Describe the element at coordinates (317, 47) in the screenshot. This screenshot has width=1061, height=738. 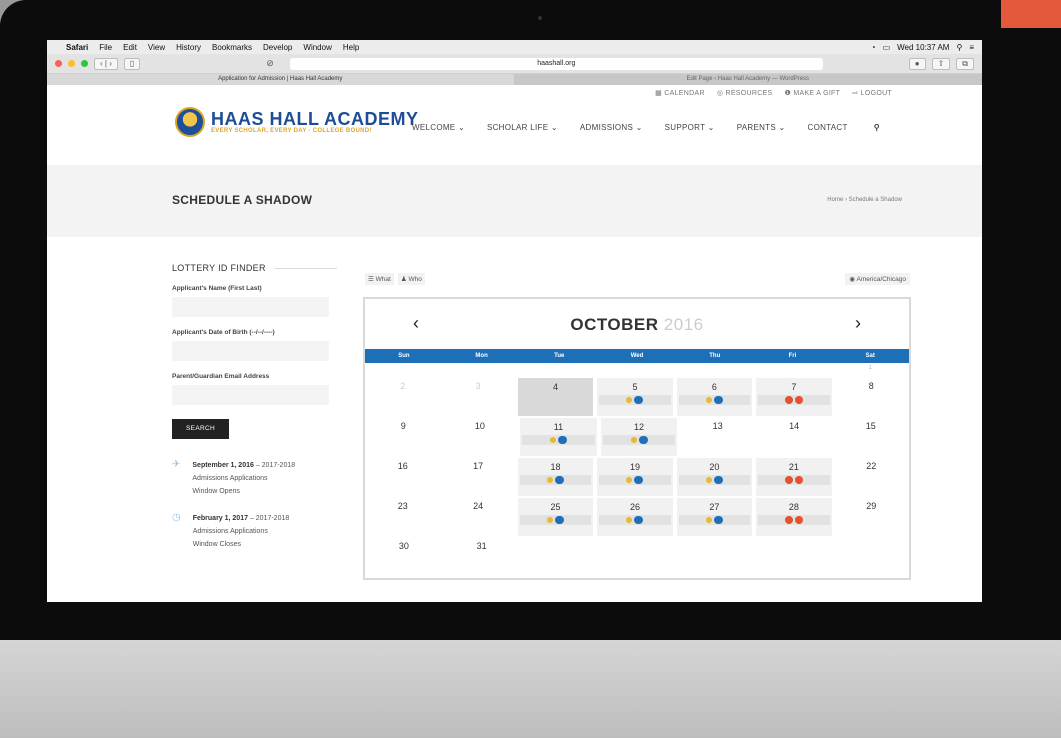
I see `menu-window: Window` at that location.